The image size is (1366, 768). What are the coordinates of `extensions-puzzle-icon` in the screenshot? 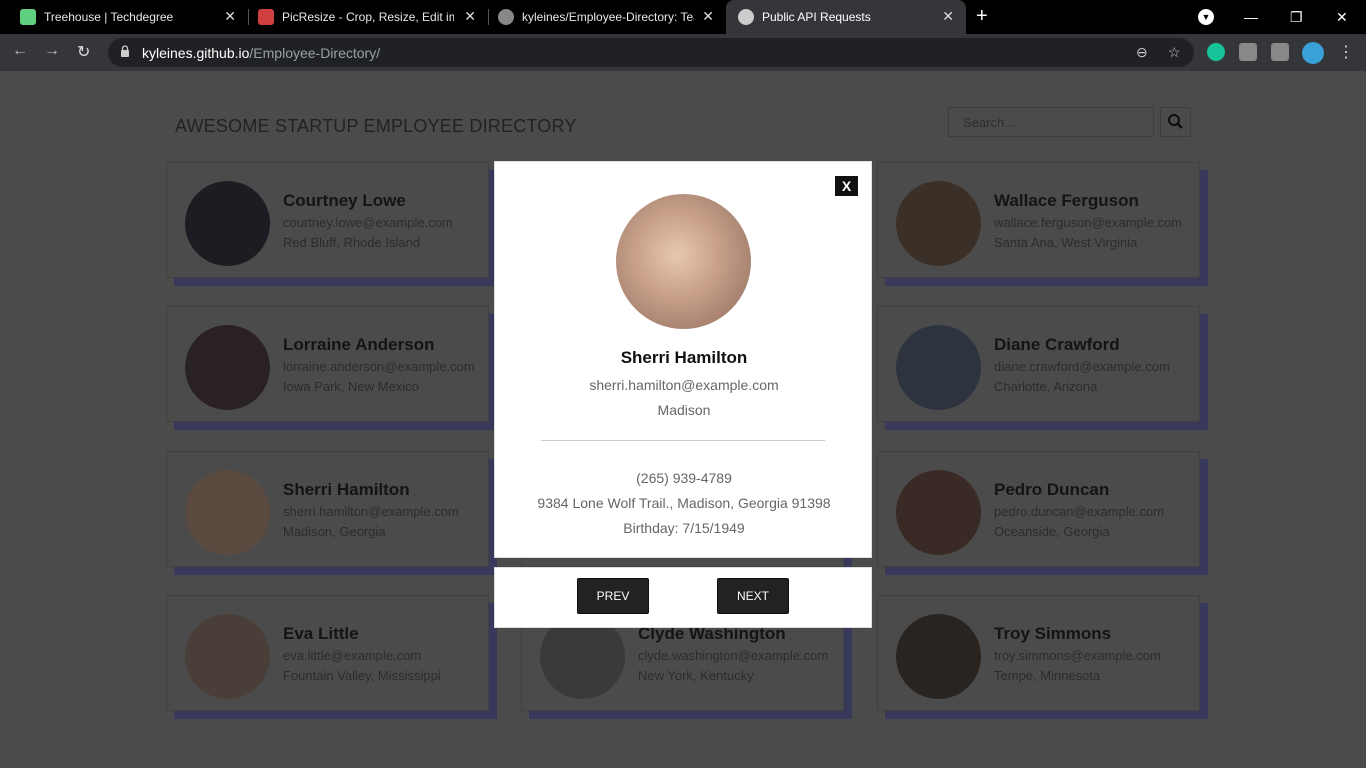 It's located at (1280, 52).